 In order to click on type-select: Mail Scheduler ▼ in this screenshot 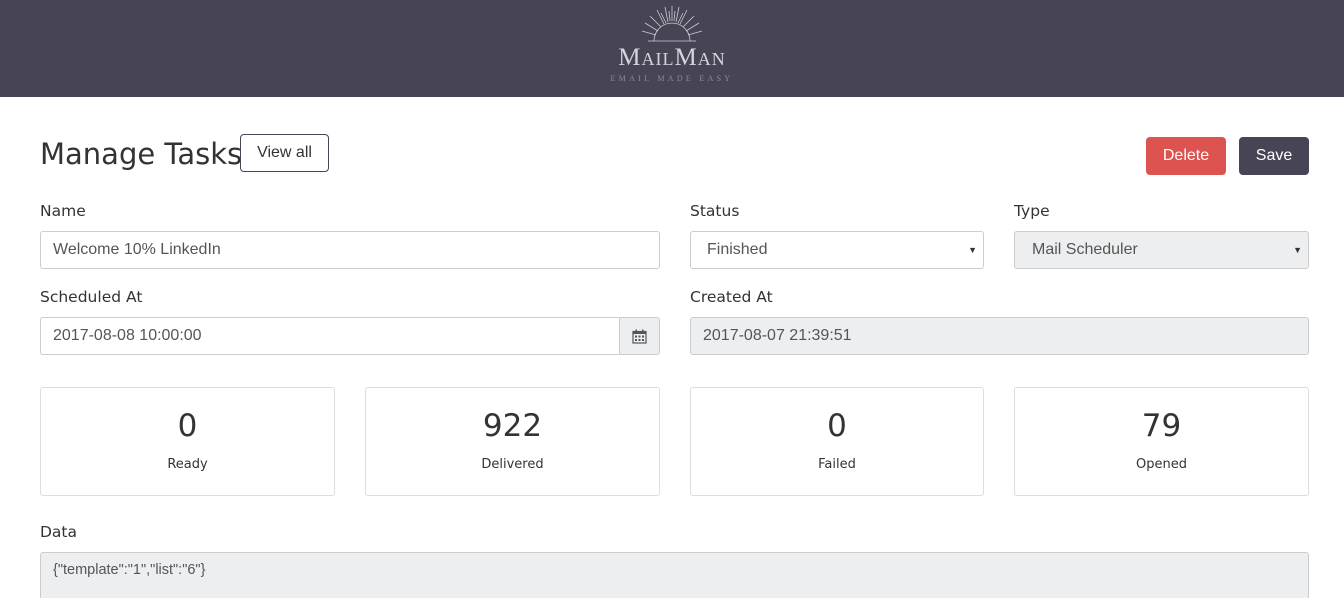, I will do `click(1161, 250)`.